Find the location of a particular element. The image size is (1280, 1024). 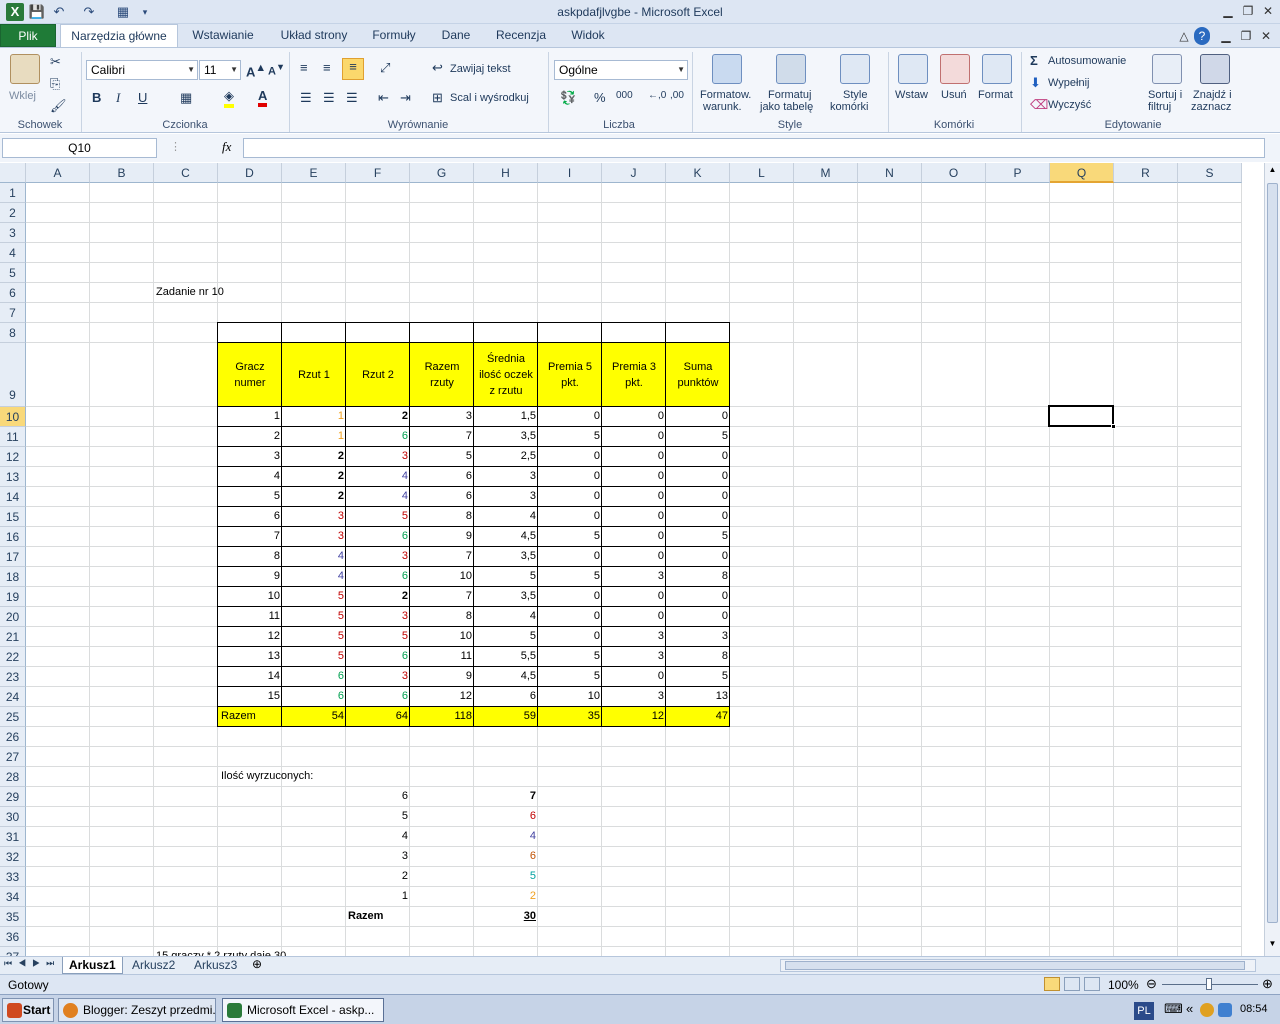

increase-indent-icon: ⇥ is located at coordinates (405, 98).